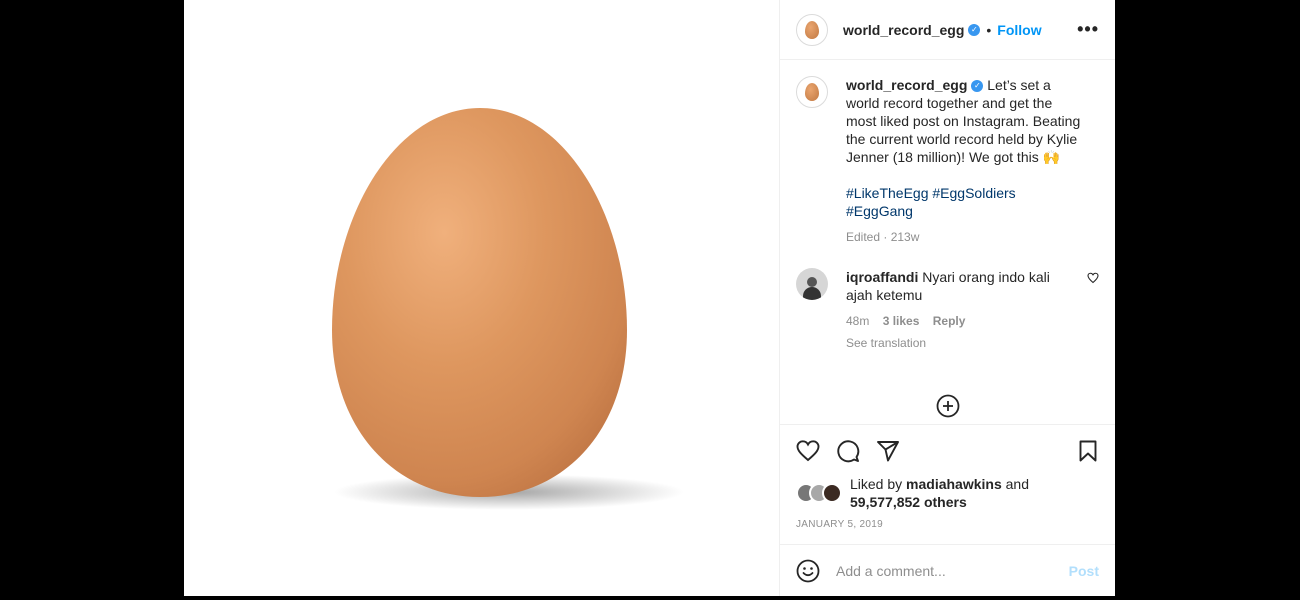 This screenshot has width=1300, height=600. I want to click on add-comment-bar: Post, so click(947, 570).